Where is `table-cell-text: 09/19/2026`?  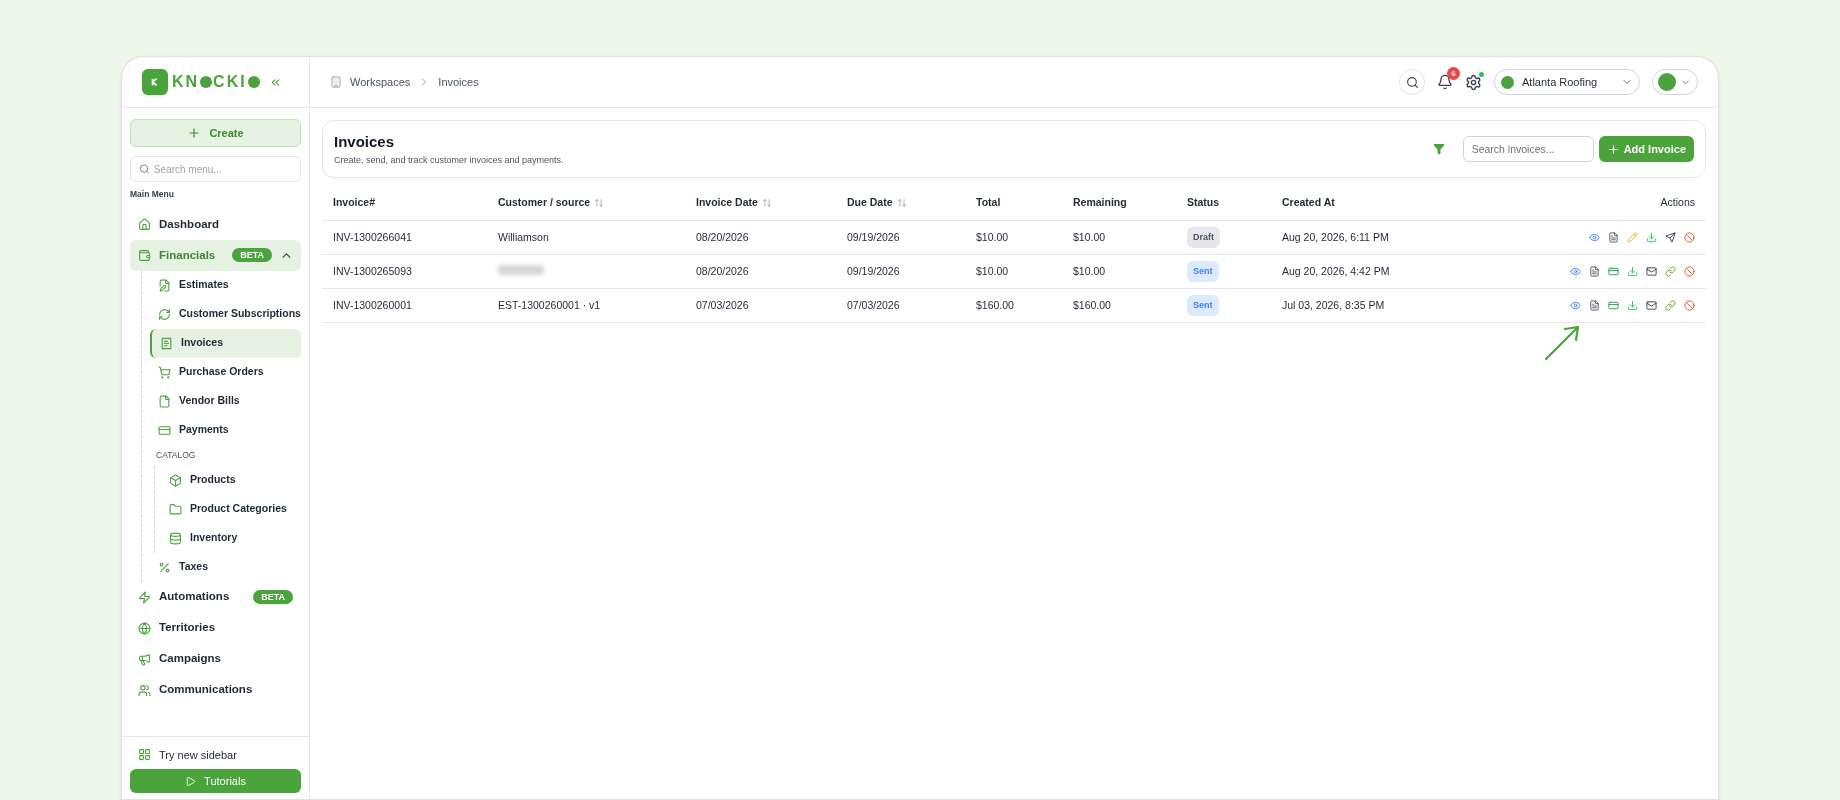 table-cell-text: 09/19/2026 is located at coordinates (874, 237).